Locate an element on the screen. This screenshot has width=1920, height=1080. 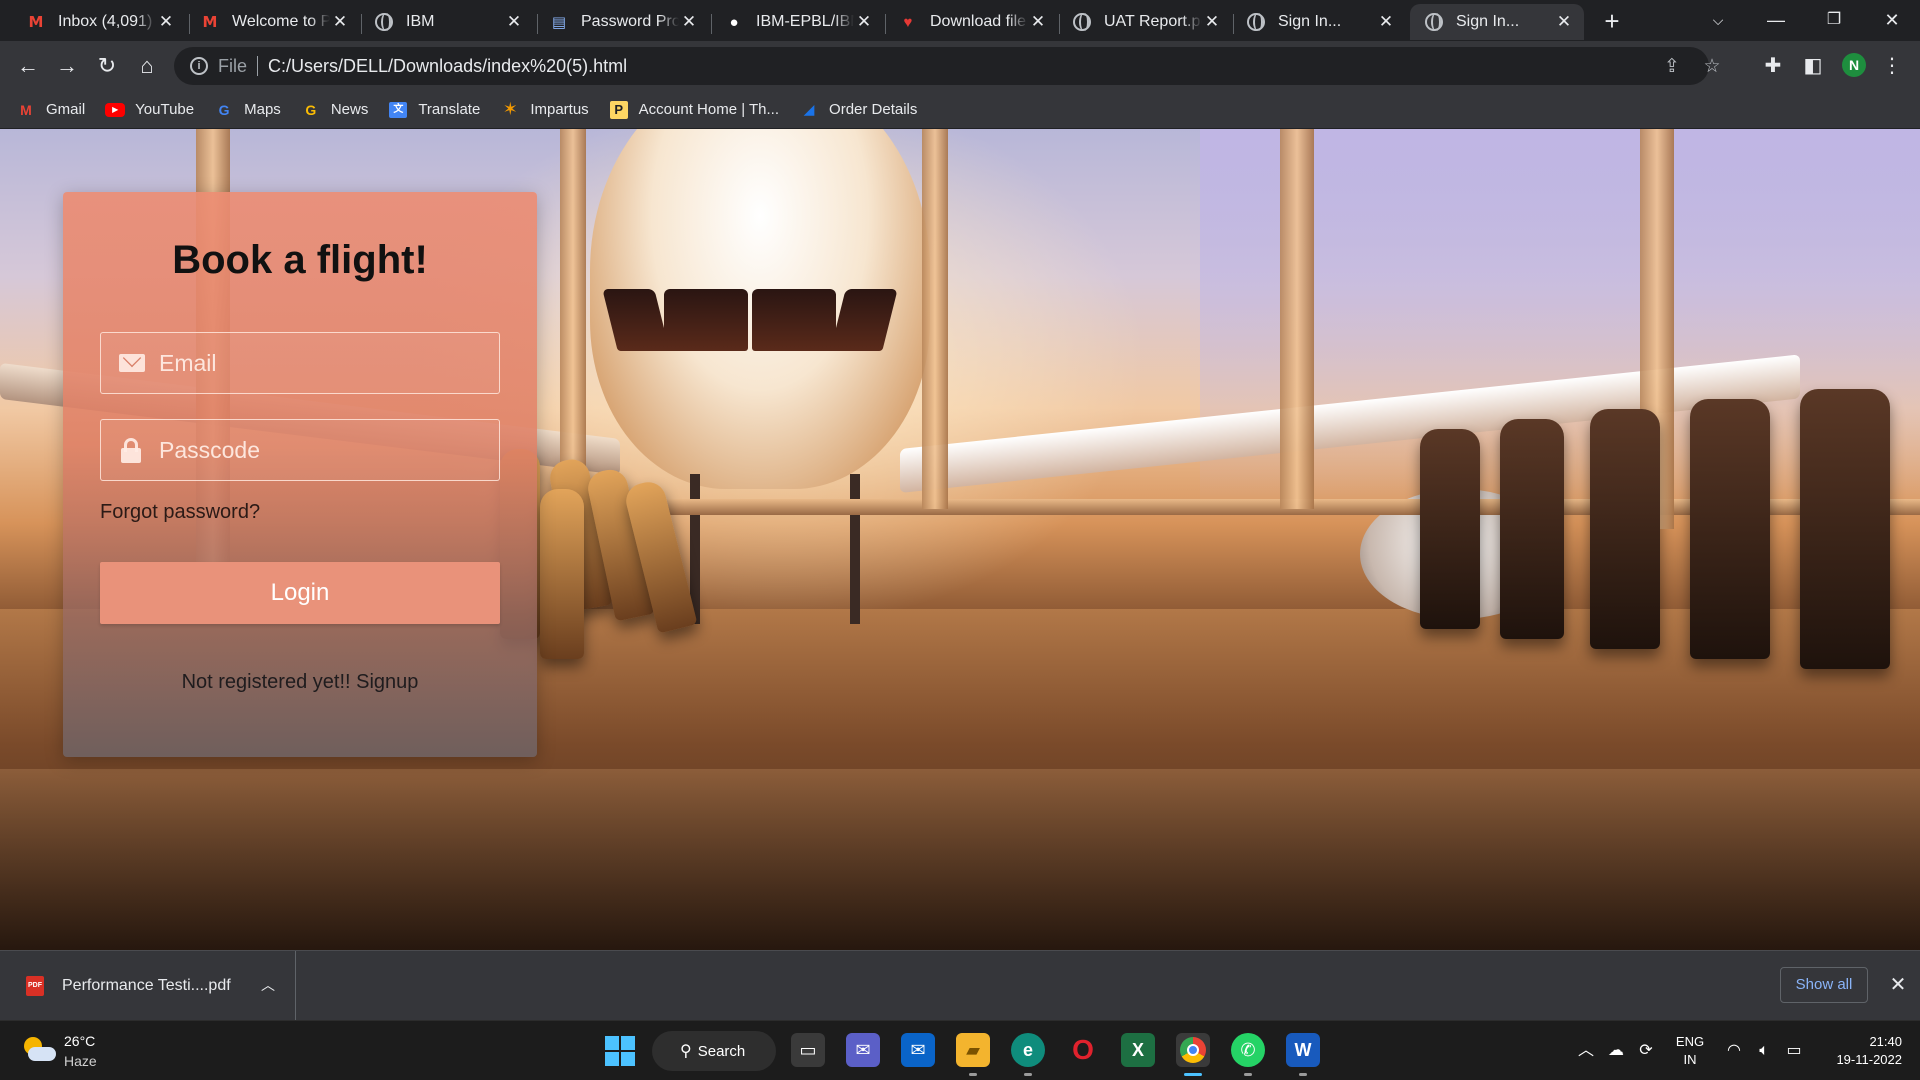
file-explorer-icon: ▰ is located at coordinates (973, 1050).